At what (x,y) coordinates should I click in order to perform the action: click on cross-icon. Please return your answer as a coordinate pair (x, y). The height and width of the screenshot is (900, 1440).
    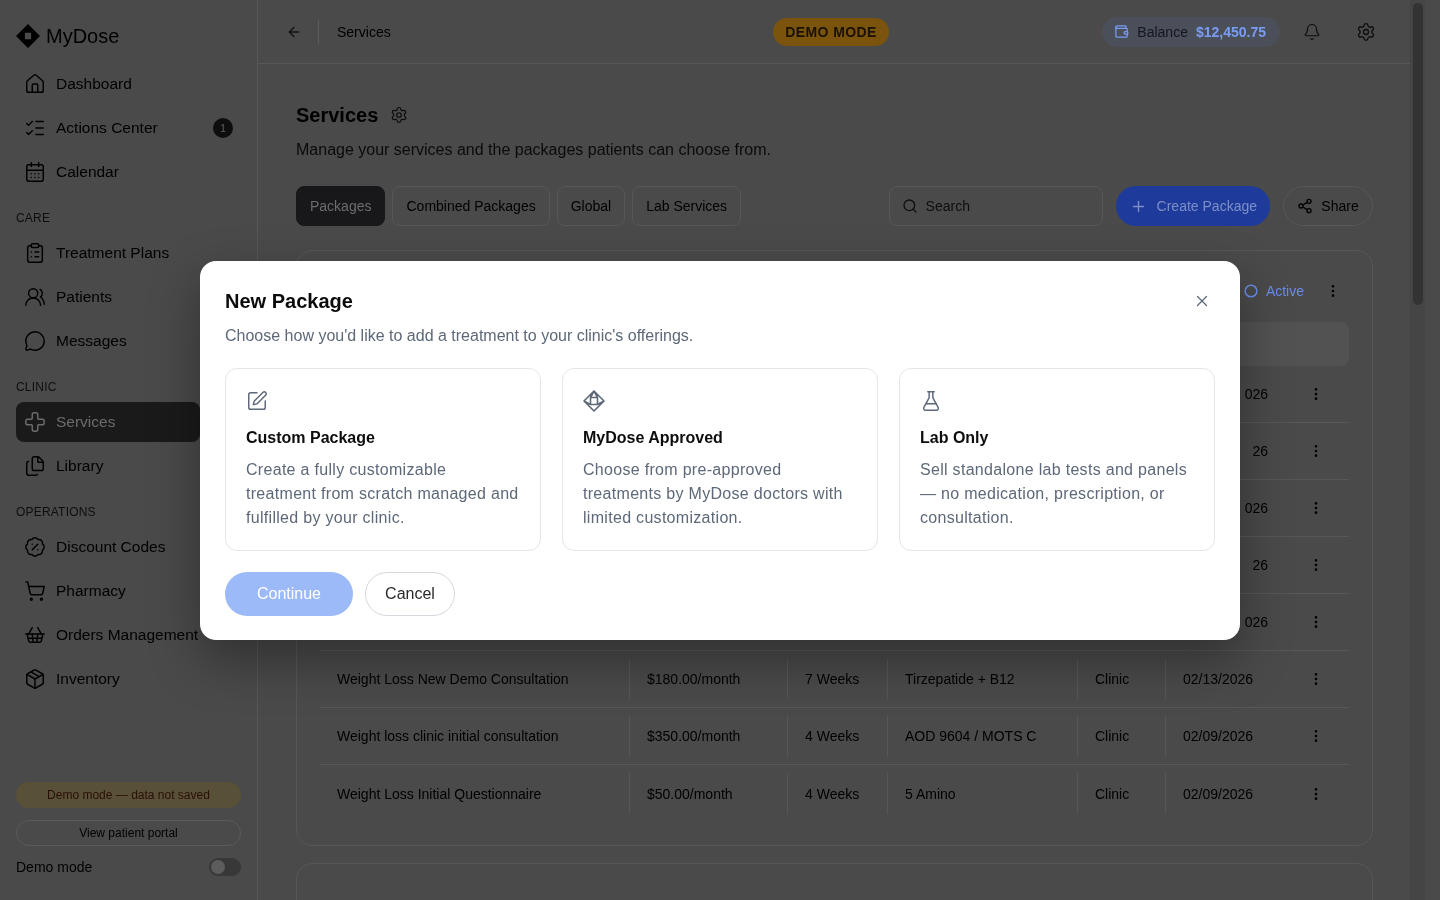
    Looking at the image, I should click on (35, 422).